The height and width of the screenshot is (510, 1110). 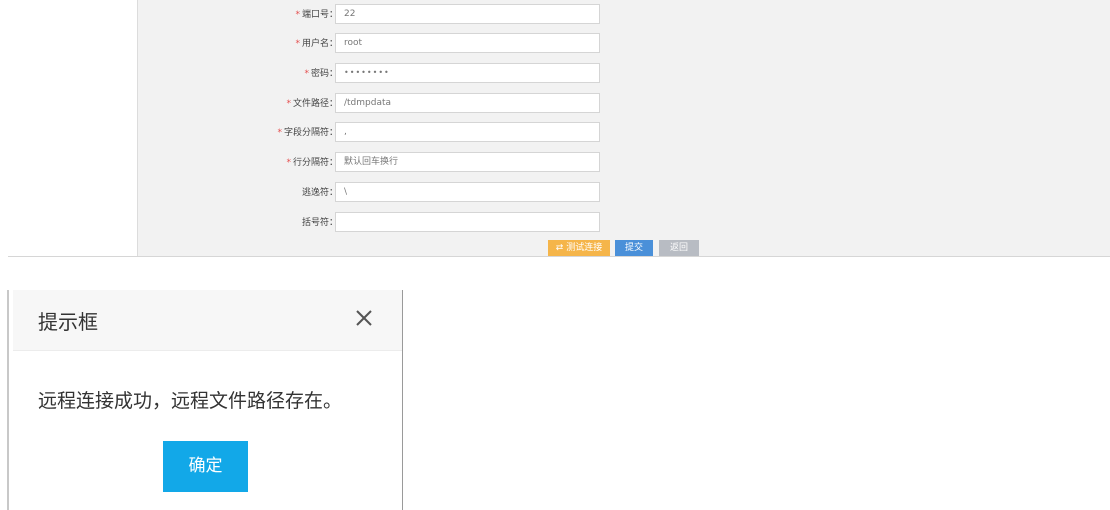 I want to click on test-connection-button: ⇄ 测试连接, so click(x=579, y=248).